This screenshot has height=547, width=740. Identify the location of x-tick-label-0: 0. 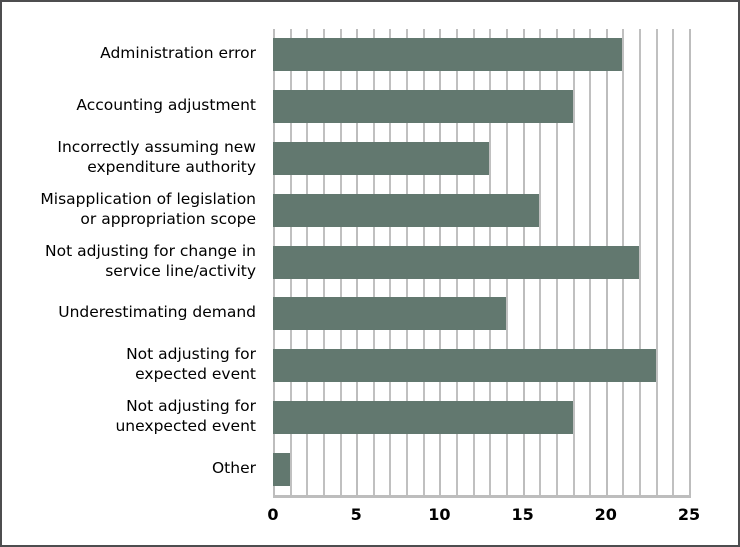
(273, 514).